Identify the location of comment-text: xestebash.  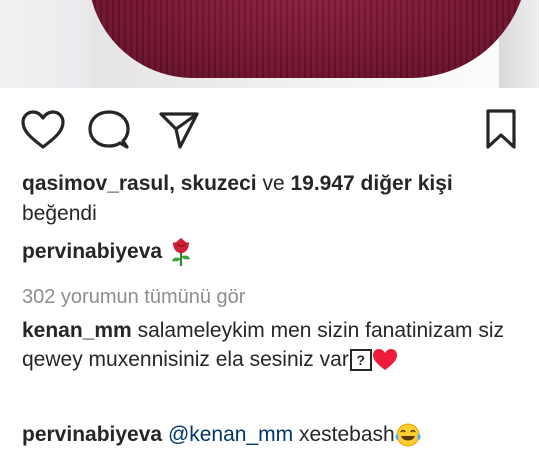
(346, 434).